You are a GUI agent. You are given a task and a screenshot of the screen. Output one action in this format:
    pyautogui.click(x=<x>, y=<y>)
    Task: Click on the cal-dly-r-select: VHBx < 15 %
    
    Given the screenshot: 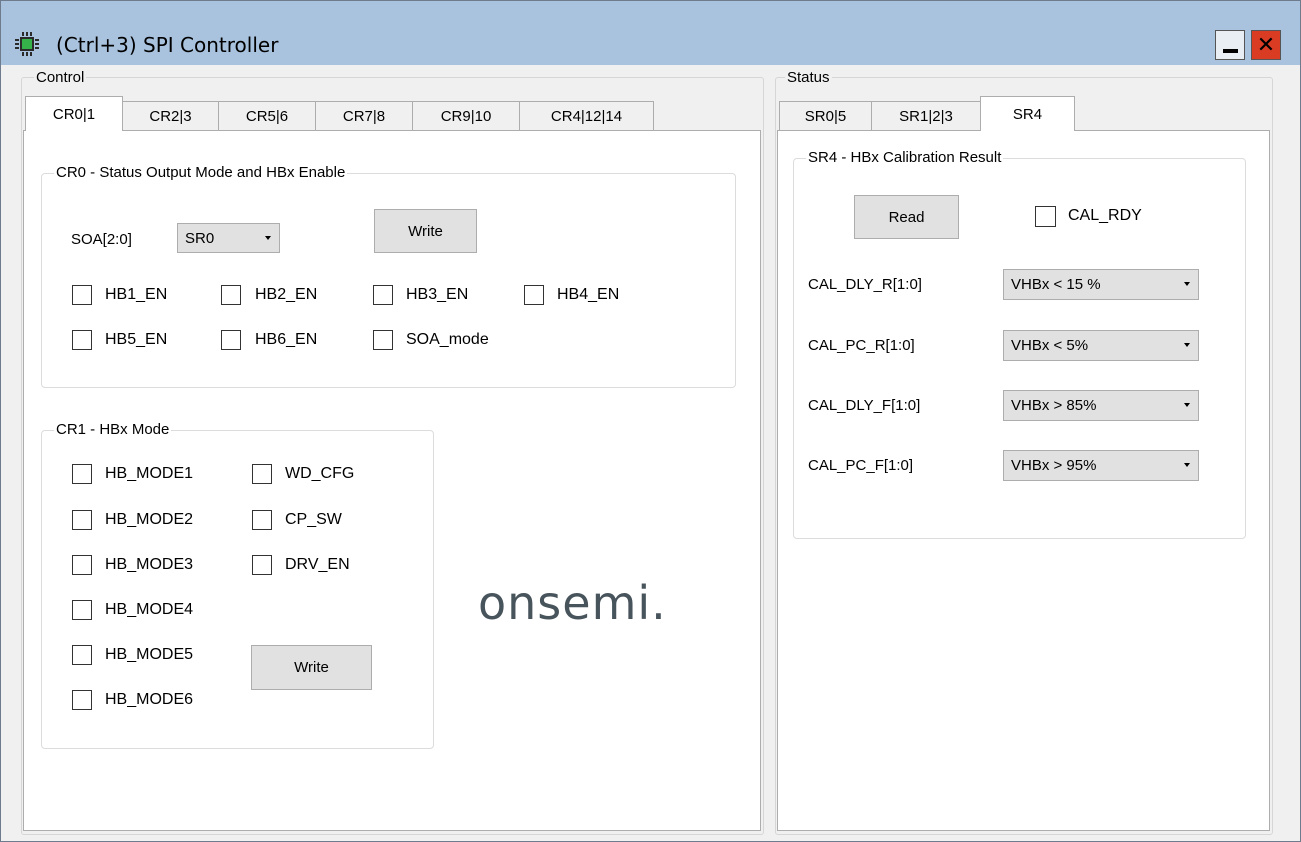 What is the action you would take?
    pyautogui.click(x=1101, y=284)
    